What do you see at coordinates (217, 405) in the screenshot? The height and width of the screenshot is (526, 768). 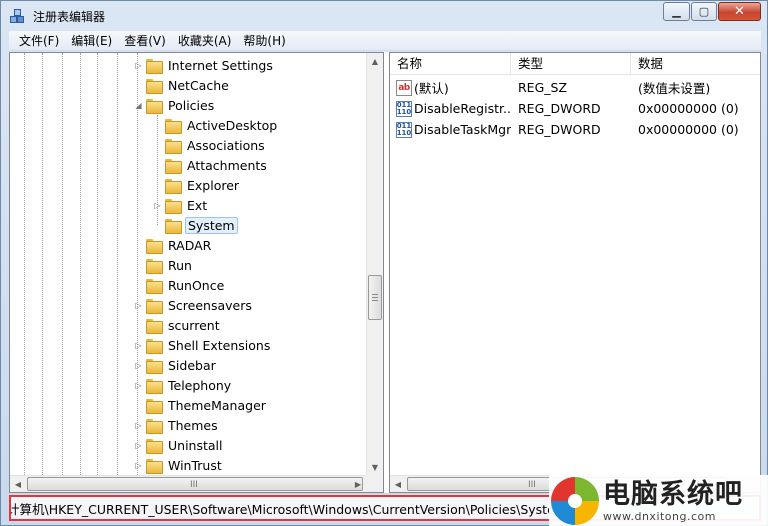 I see `tree-item-label: ThemeManager` at bounding box center [217, 405].